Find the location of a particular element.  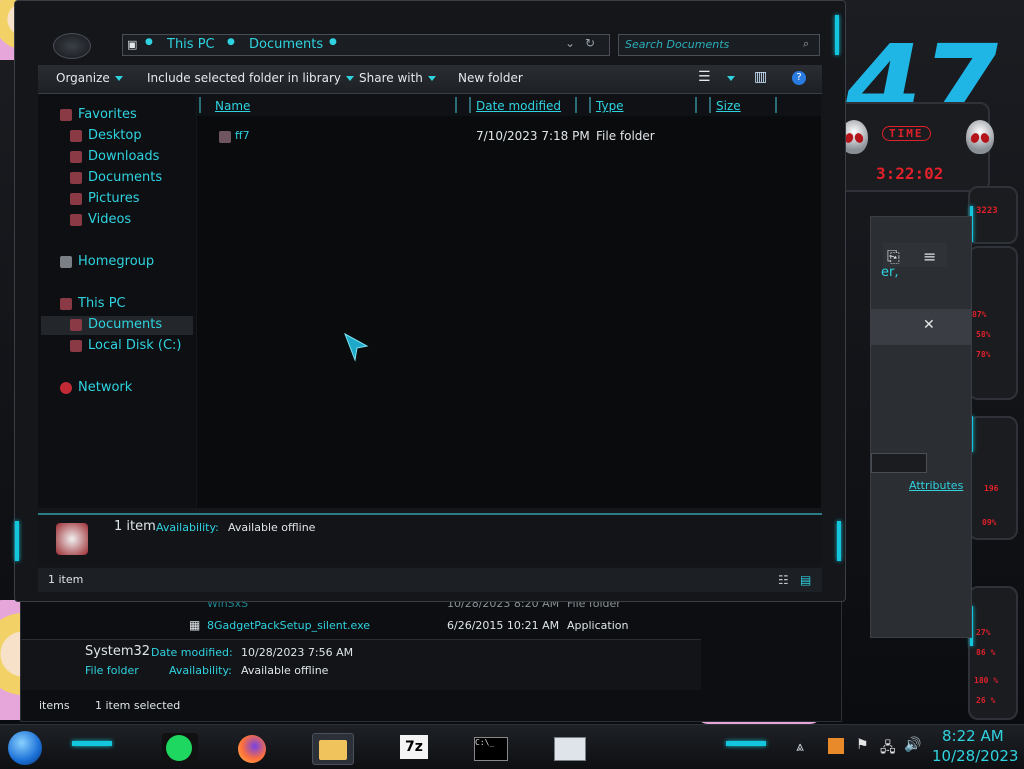

file-date: 6/26/2015 10:21 AM is located at coordinates (503, 625).